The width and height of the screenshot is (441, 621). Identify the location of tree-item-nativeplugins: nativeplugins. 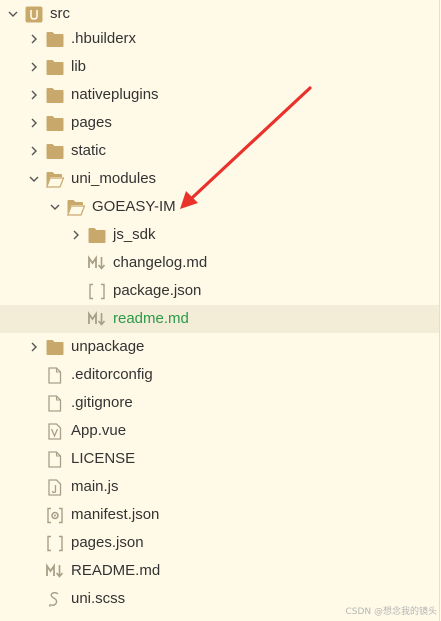
(219, 95).